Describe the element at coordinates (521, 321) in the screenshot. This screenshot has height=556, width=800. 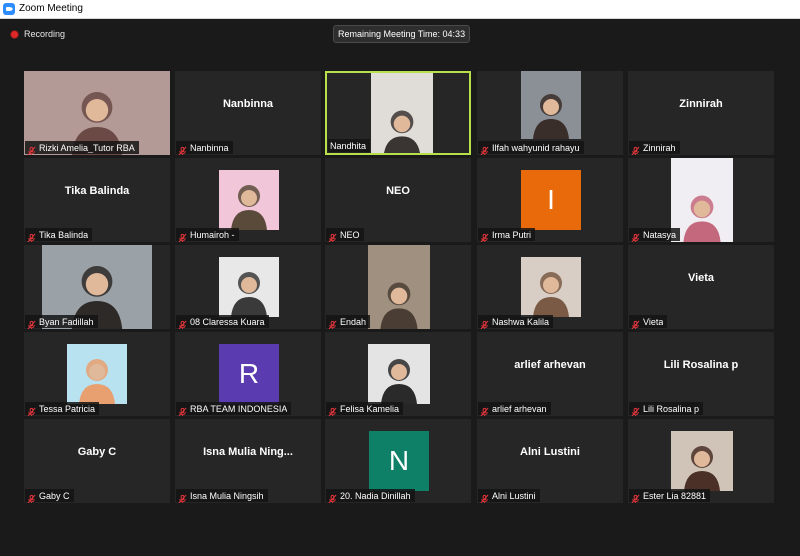
I see `participant-name: Nashwa Kalila` at that location.